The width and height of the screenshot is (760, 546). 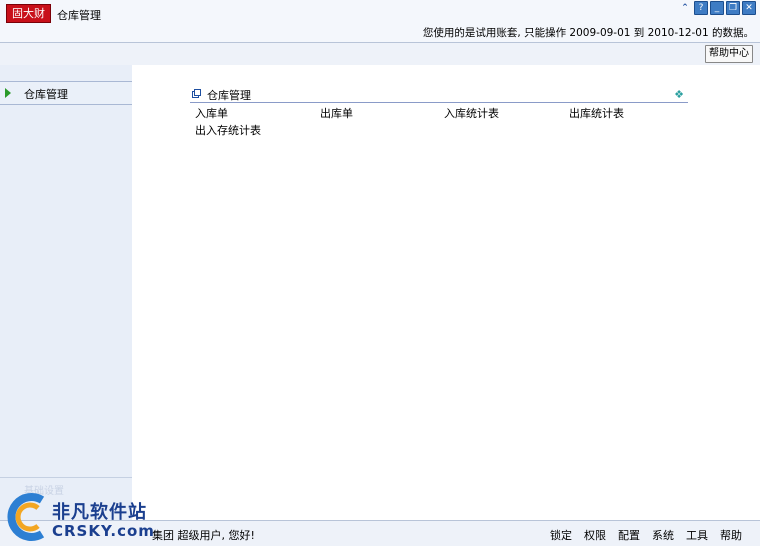 I want to click on panel-title: 仓库管理, so click(x=229, y=95).